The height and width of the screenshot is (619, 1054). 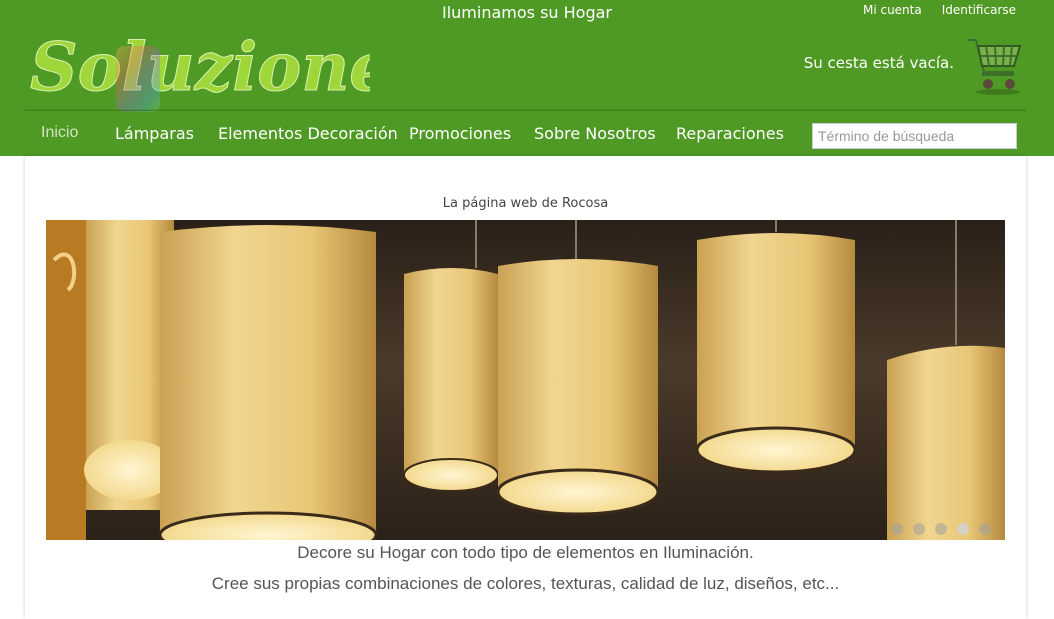 I want to click on search-input, so click(x=914, y=136).